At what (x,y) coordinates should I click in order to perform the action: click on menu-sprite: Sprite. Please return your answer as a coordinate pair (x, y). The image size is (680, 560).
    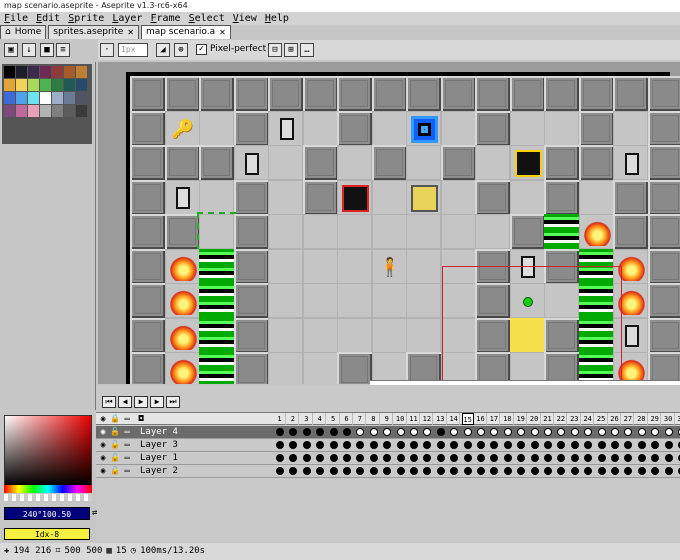
    Looking at the image, I should click on (86, 18).